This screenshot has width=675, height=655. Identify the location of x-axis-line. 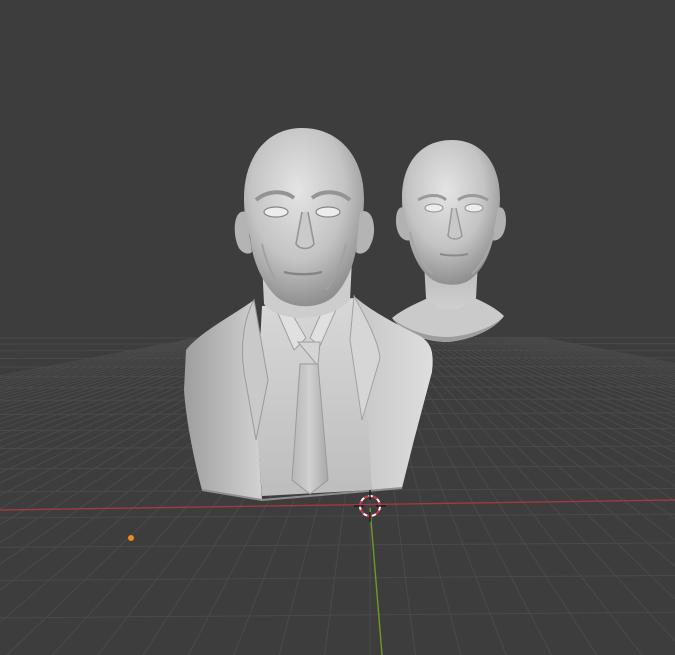
(337, 505).